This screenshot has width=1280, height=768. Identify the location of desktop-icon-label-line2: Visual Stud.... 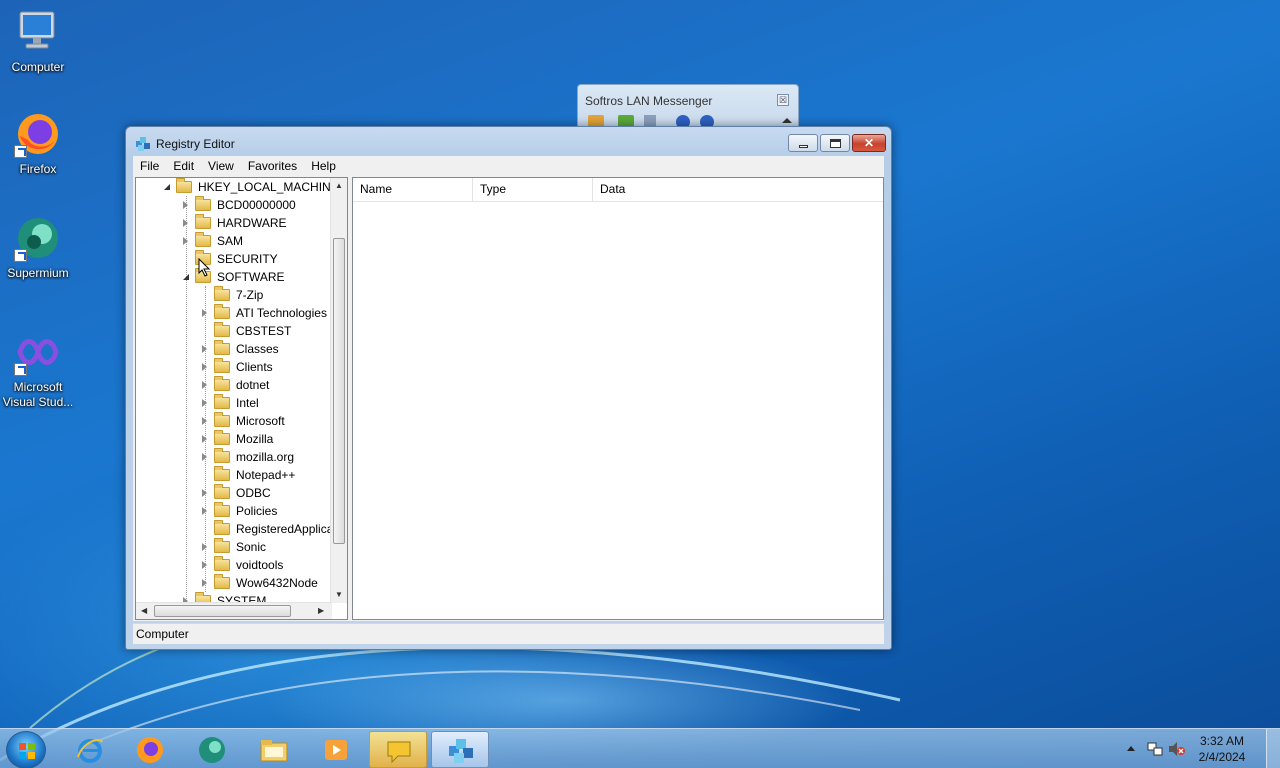
(38, 402).